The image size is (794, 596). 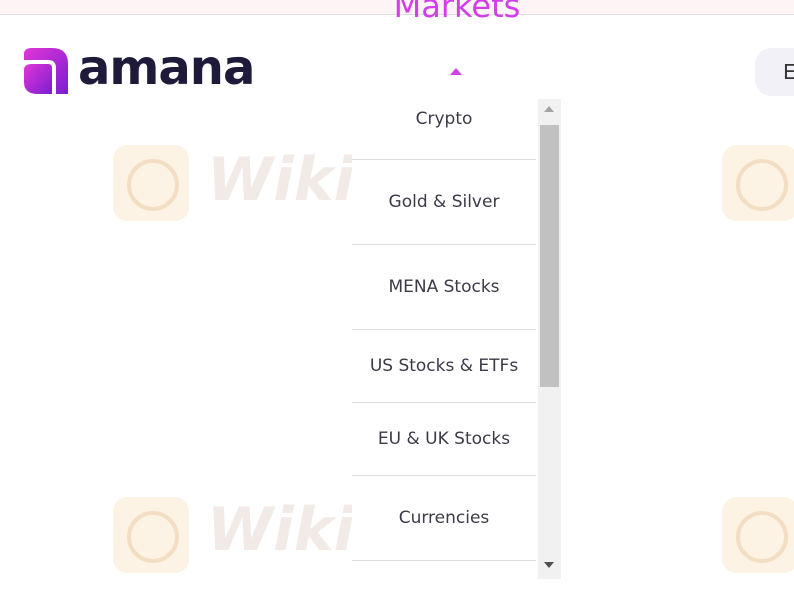 What do you see at coordinates (788, 72) in the screenshot?
I see `language-label: E` at bounding box center [788, 72].